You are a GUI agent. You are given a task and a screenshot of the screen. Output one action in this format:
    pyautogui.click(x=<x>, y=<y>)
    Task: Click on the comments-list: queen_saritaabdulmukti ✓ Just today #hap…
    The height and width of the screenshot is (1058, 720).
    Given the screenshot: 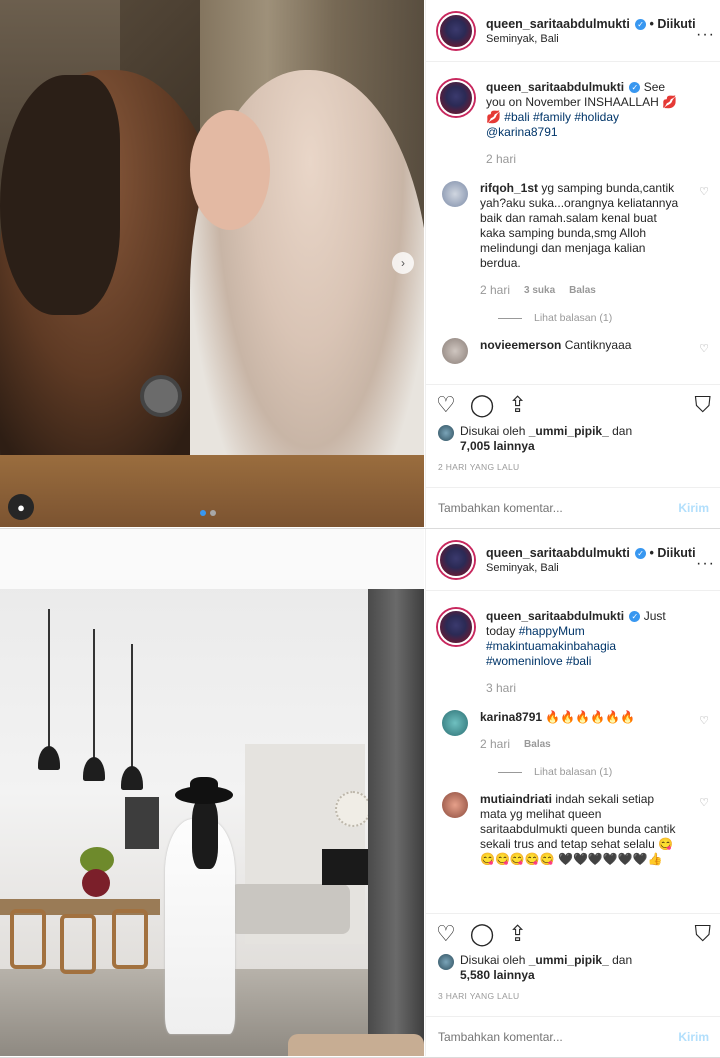 What is the action you would take?
    pyautogui.click(x=573, y=751)
    